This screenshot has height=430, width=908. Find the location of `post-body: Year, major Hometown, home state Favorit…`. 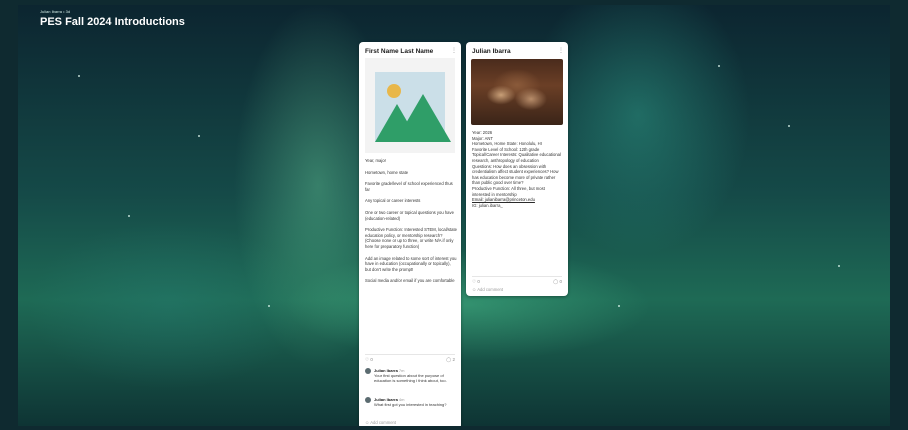

post-body: Year, major Hometown, home state Favorit… is located at coordinates (411, 224).